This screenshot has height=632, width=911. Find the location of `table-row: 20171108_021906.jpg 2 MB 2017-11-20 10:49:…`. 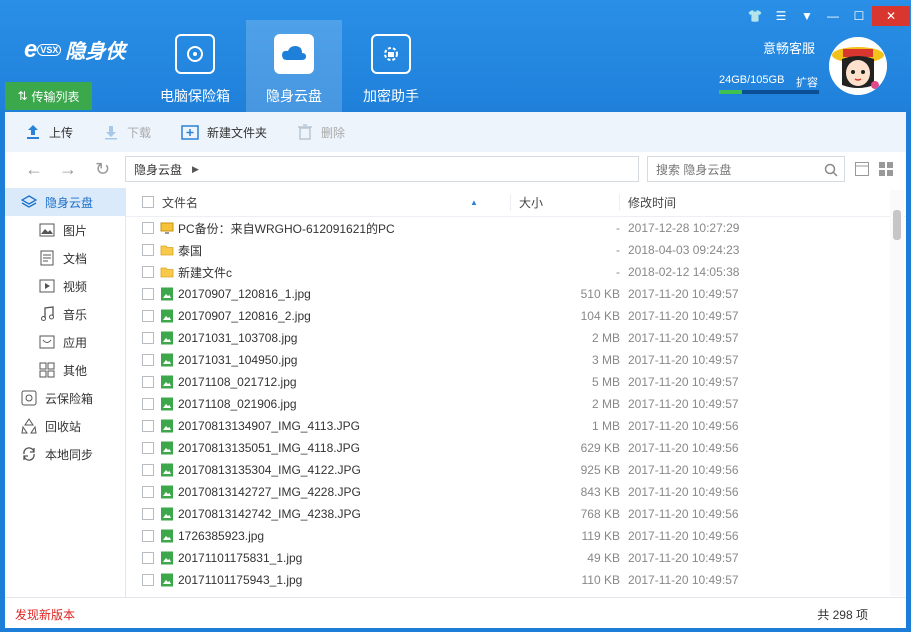

table-row: 20171108_021906.jpg 2 MB 2017-11-20 10:49:… is located at coordinates (516, 404).